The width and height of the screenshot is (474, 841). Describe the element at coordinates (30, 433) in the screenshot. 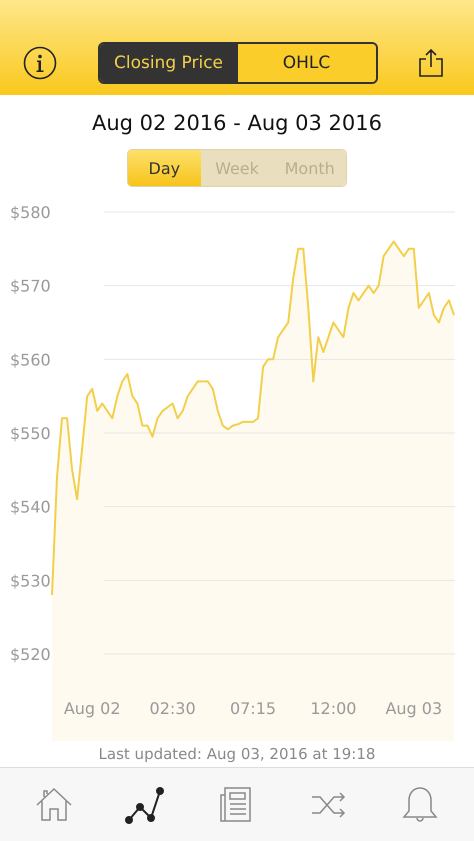

I see `axis-label: $550` at that location.